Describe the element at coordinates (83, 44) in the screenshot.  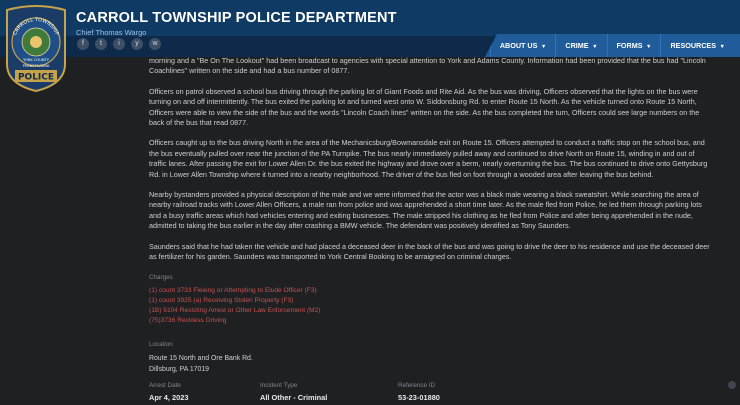
I see `facebook-icon: f` at that location.